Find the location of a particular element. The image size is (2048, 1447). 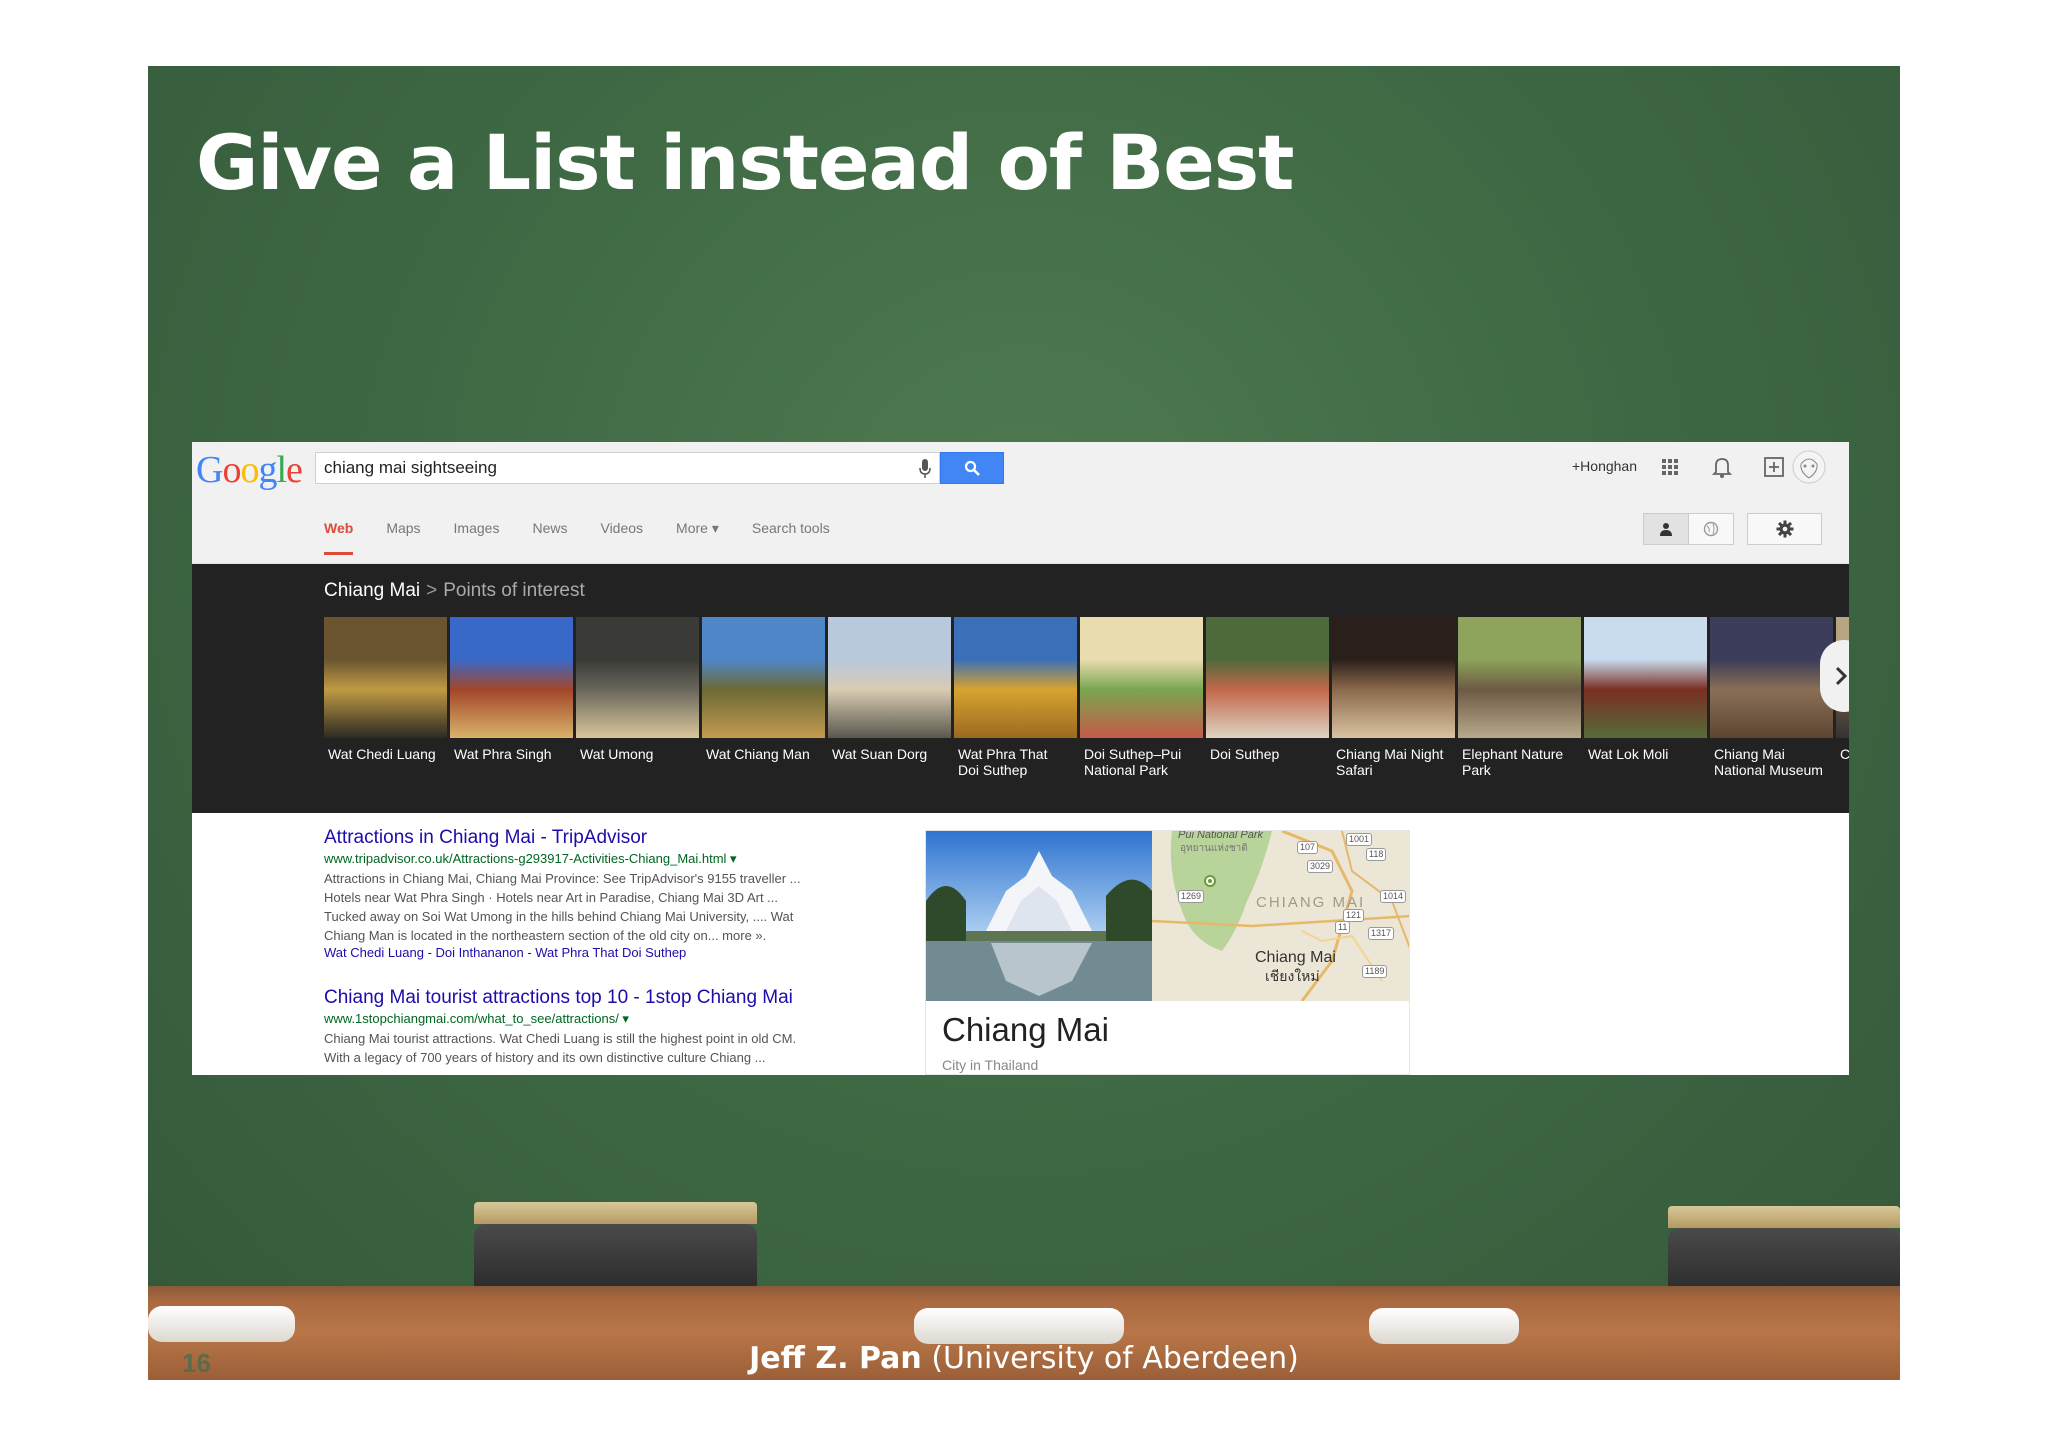

carousel-card-label: Wat Phra That Doi Suthep is located at coordinates (1003, 762).